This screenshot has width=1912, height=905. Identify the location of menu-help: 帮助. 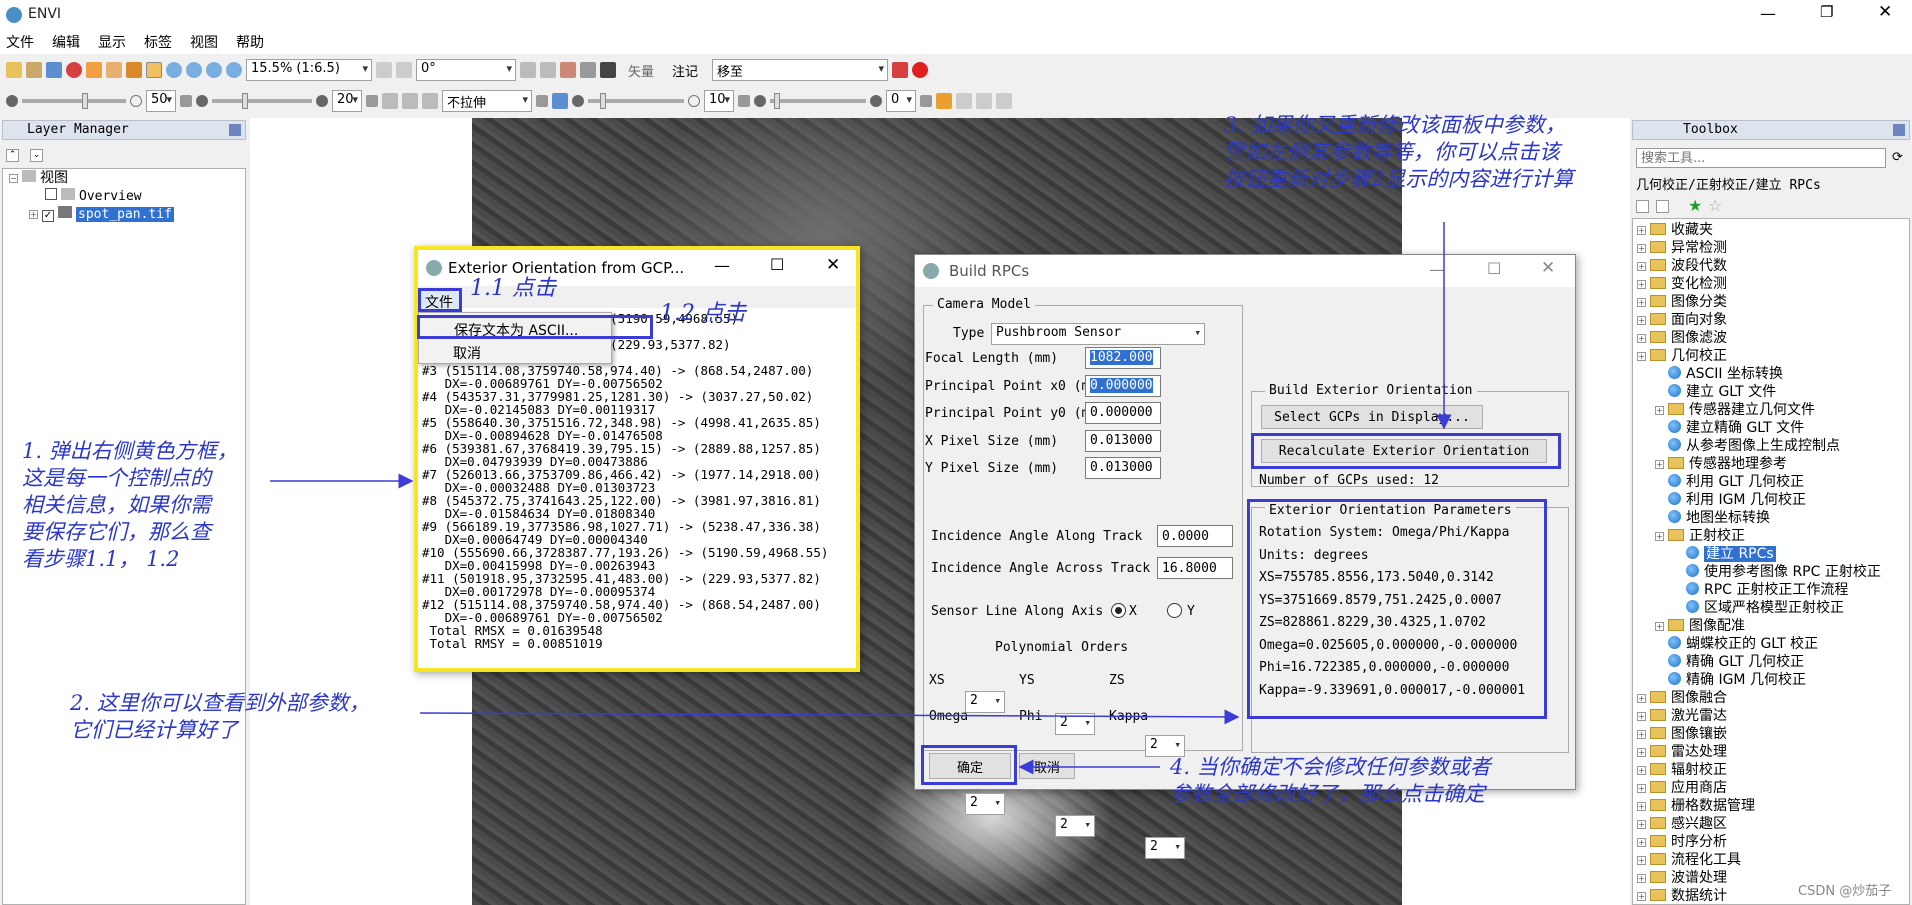
(250, 42).